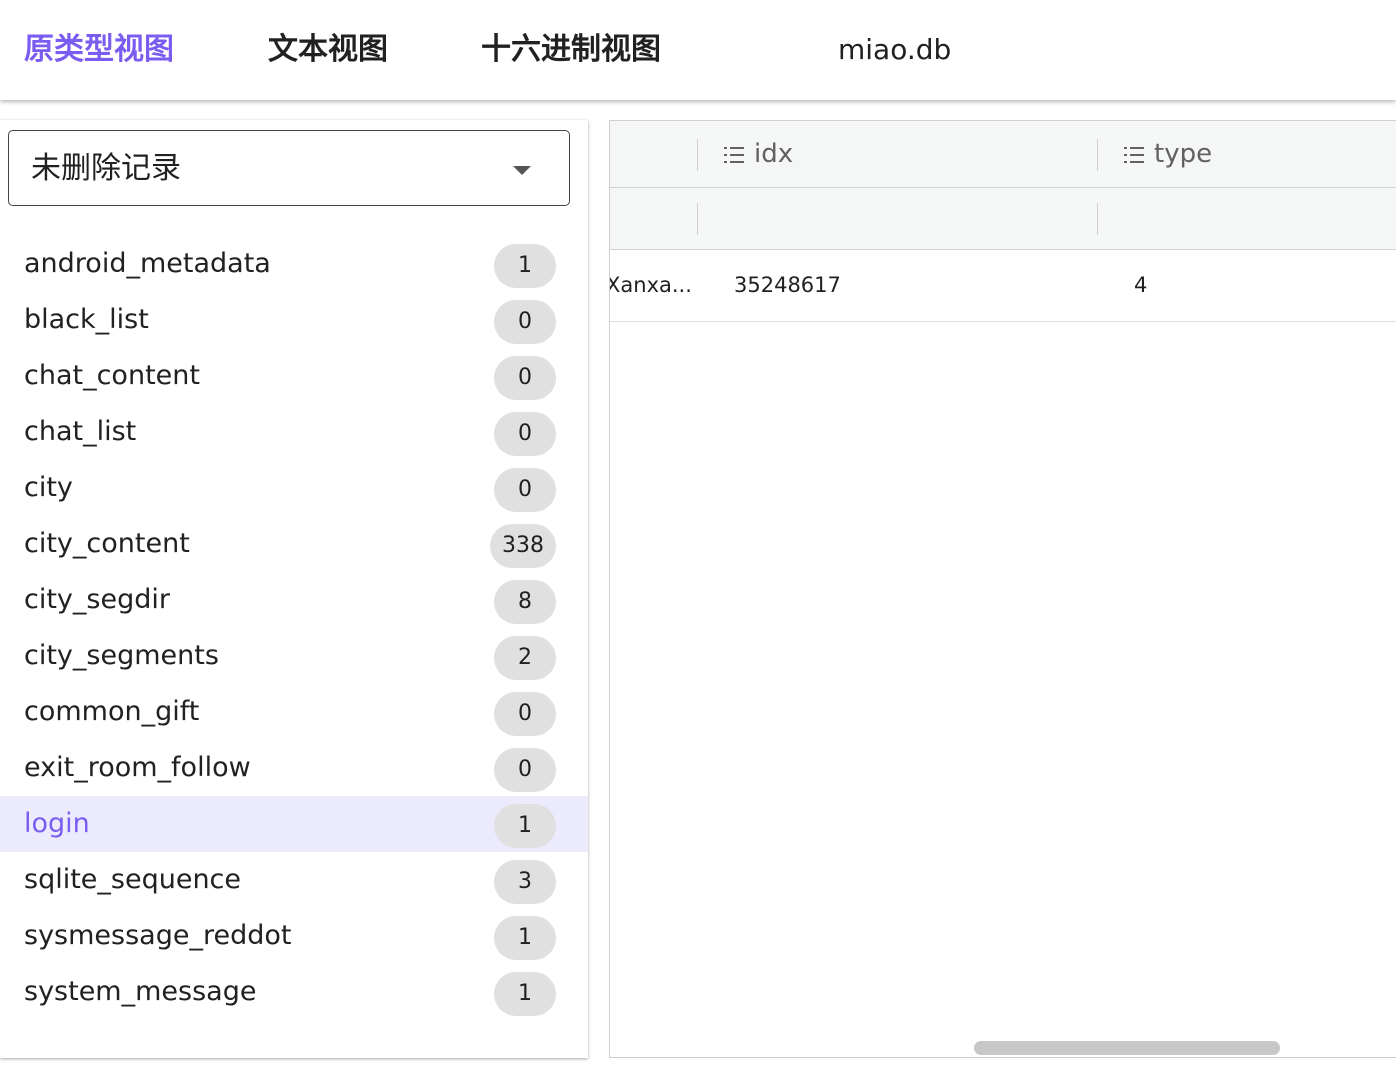 This screenshot has width=1396, height=1070. What do you see at coordinates (523, 546) in the screenshot?
I see `record-count-badge: 338` at bounding box center [523, 546].